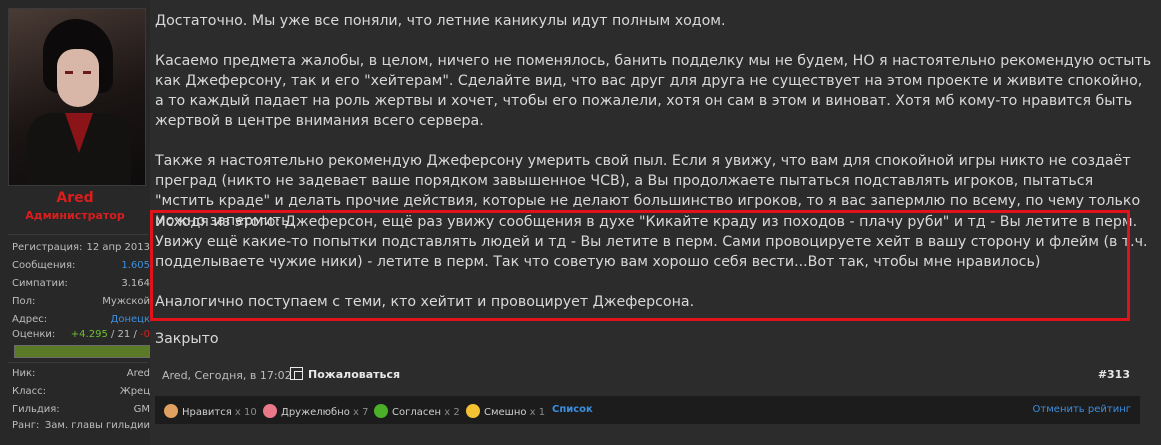  What do you see at coordinates (81, 319) in the screenshot?
I see `stat-address: Адрес: Донецк` at bounding box center [81, 319].